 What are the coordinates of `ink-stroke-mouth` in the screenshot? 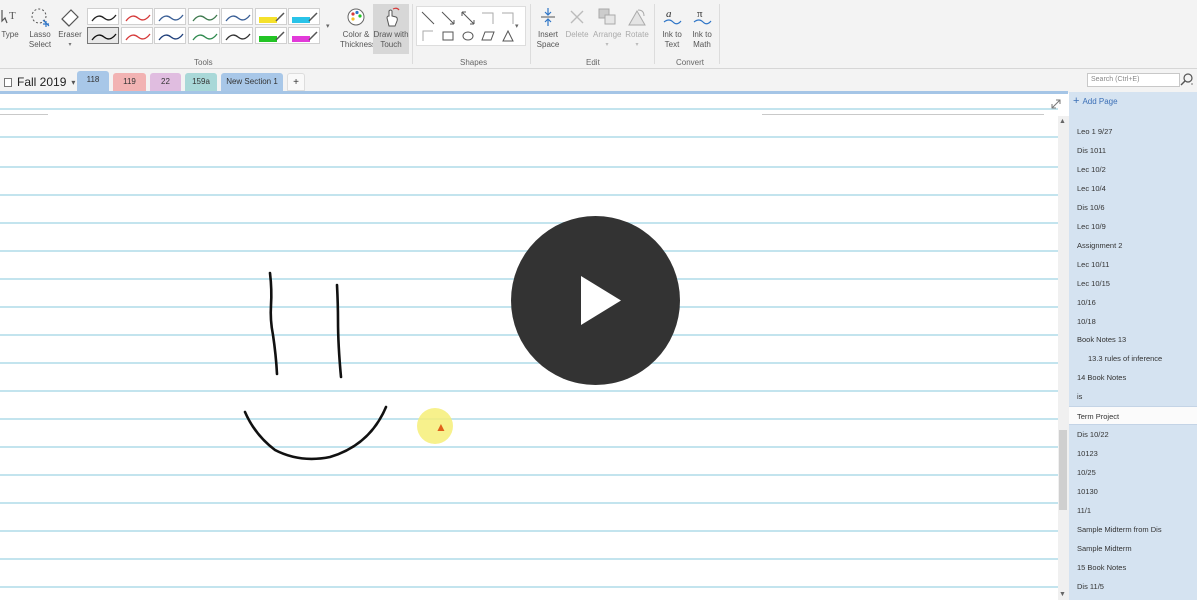 It's located at (315, 433).